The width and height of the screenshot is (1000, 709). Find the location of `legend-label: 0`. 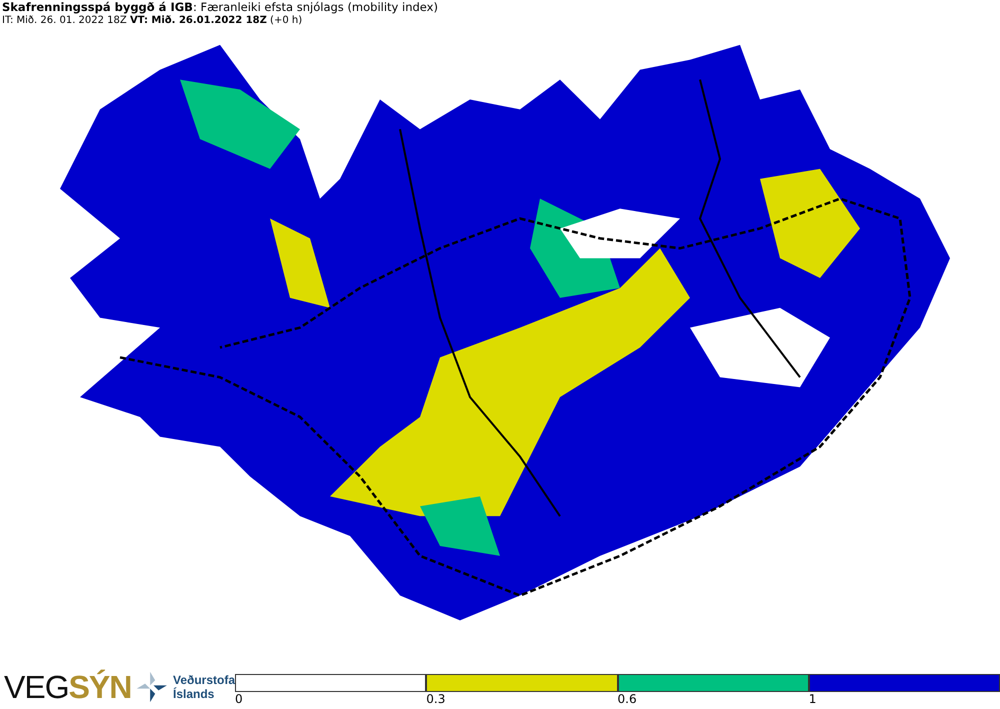

legend-label: 0 is located at coordinates (239, 699).